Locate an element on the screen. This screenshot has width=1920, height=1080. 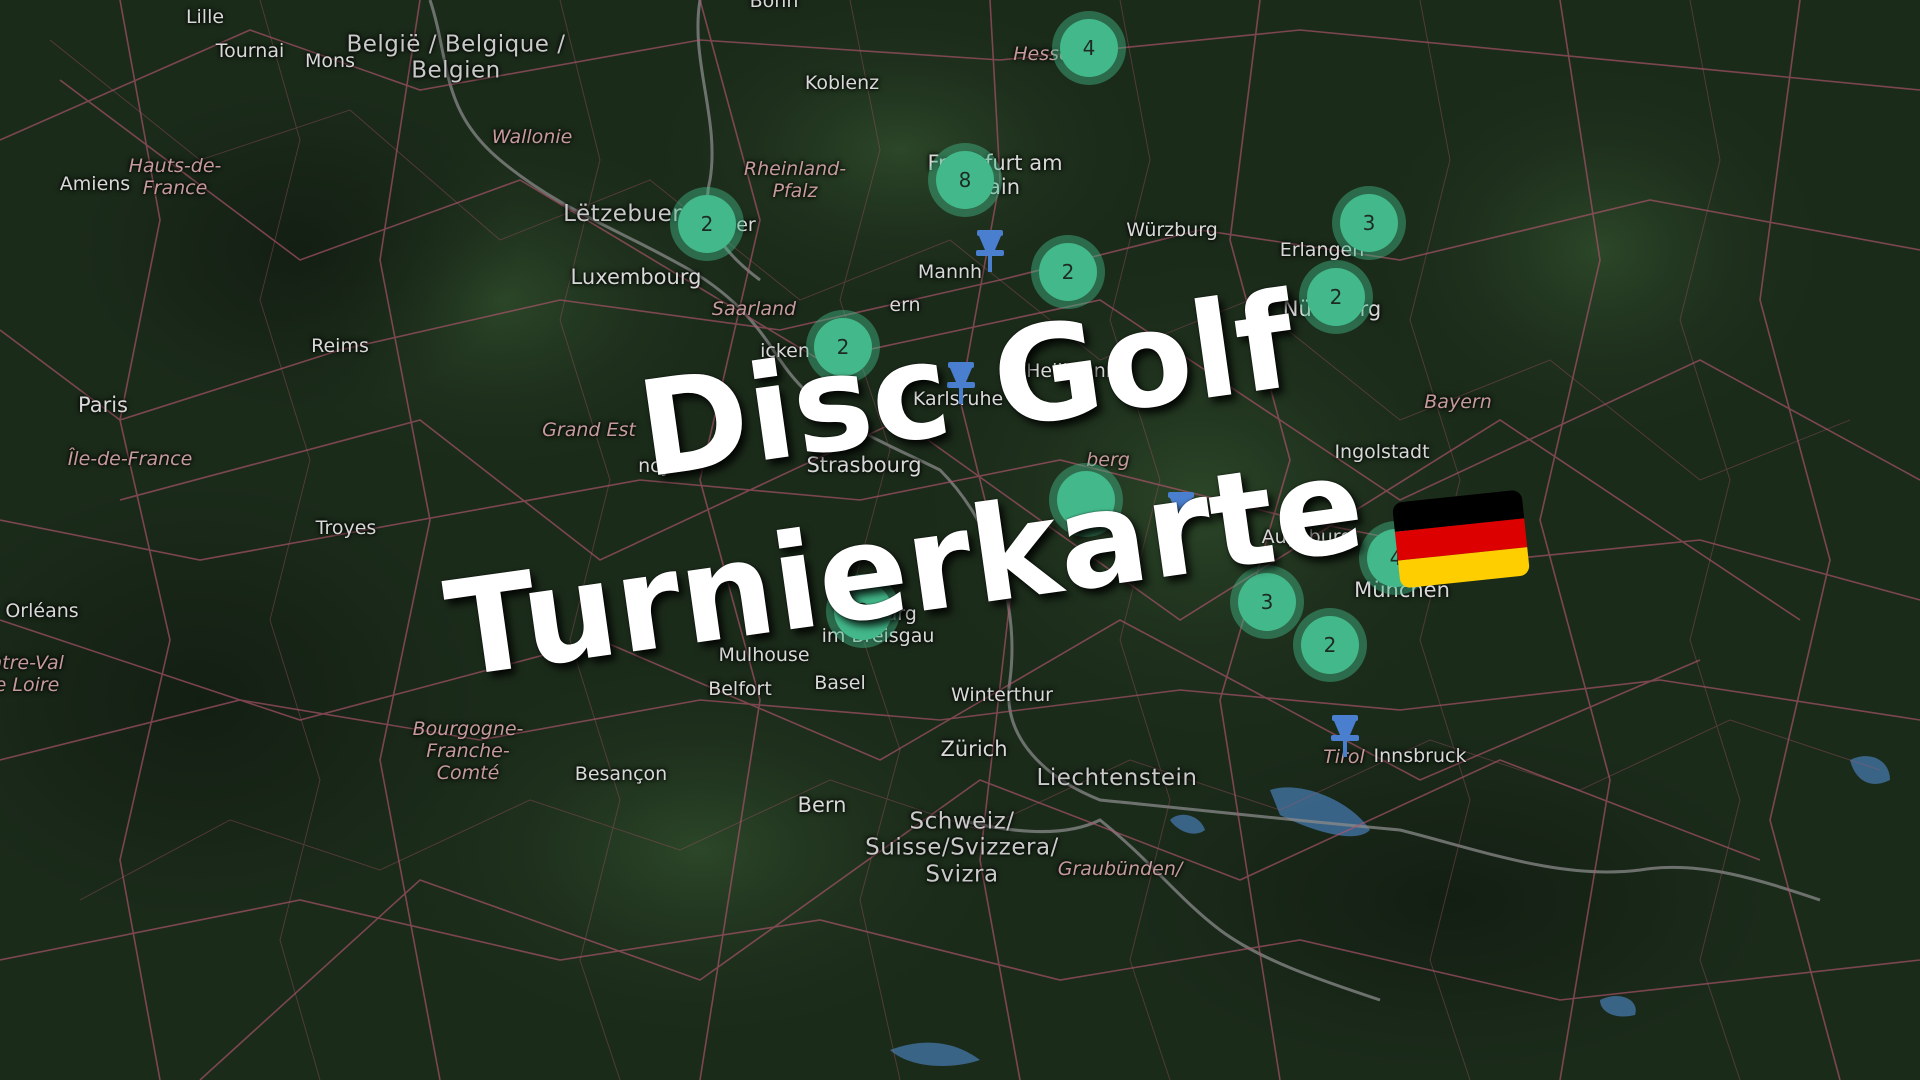
tournament-cluster-hessen: 4 is located at coordinates (1089, 48).